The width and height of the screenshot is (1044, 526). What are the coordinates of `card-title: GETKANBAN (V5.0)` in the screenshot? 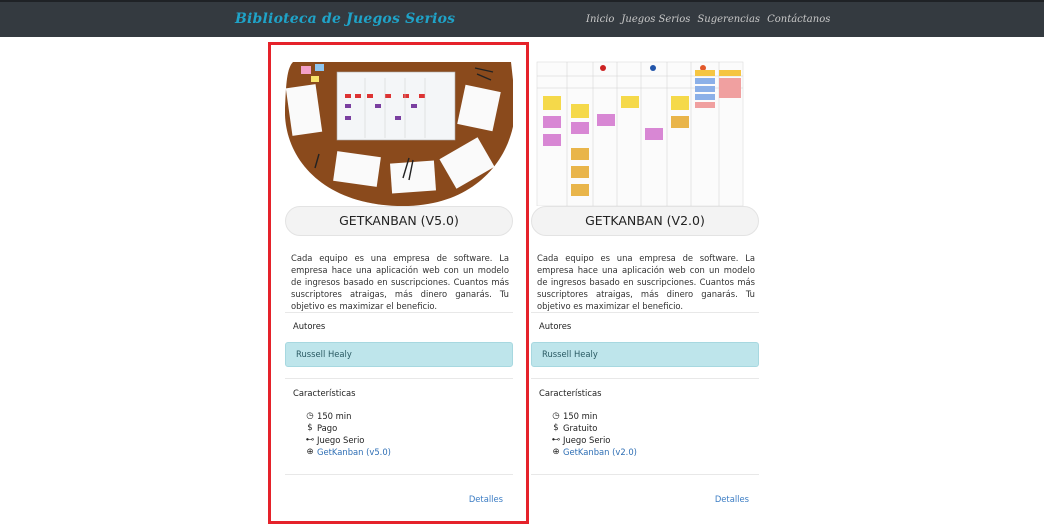 It's located at (399, 221).